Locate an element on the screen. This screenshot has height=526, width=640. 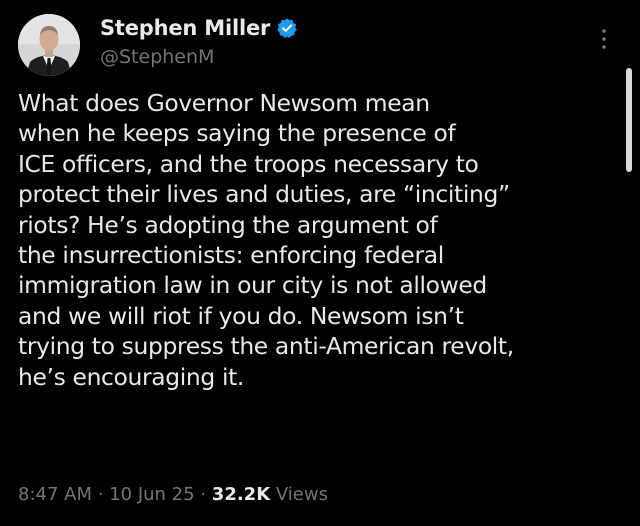
tweet-text-line: and we will riot if you do. Newsom isn’t is located at coordinates (241, 315).